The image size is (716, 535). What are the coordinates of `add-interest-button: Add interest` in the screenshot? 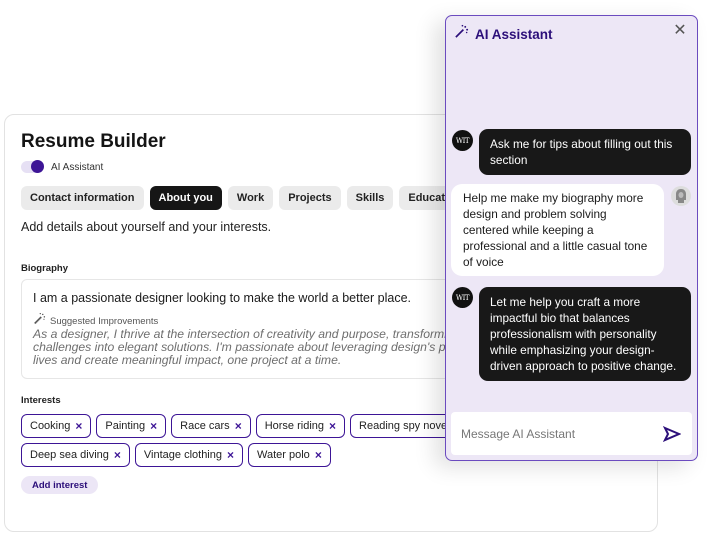 It's located at (60, 485).